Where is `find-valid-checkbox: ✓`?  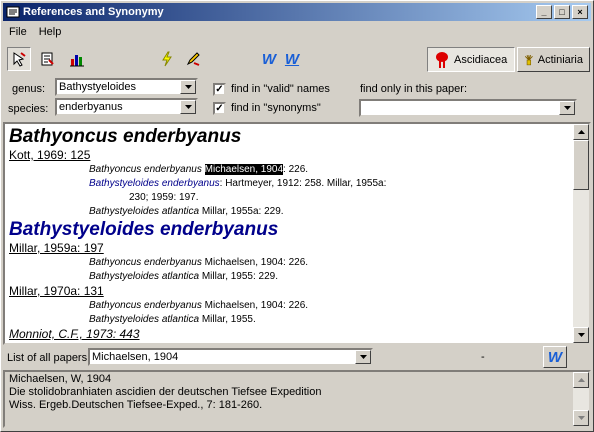 find-valid-checkbox: ✓ is located at coordinates (219, 89).